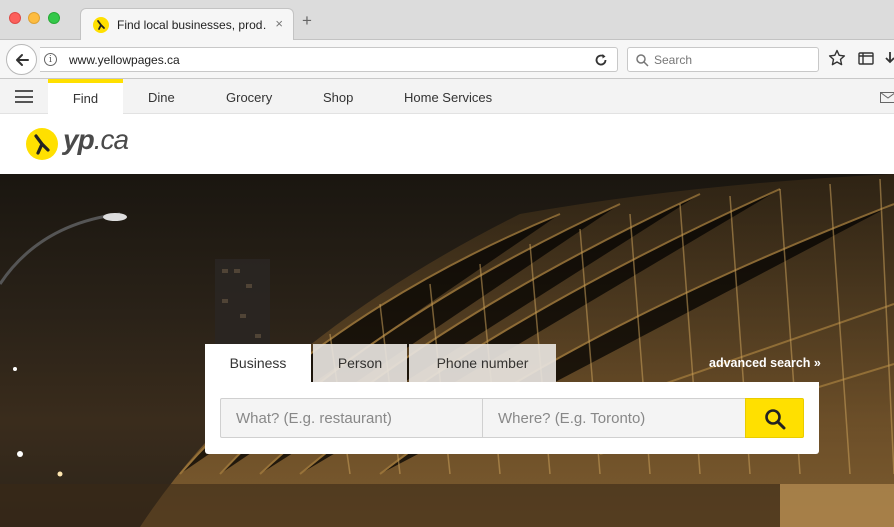  I want to click on nav-item-shop: Shop, so click(338, 96).